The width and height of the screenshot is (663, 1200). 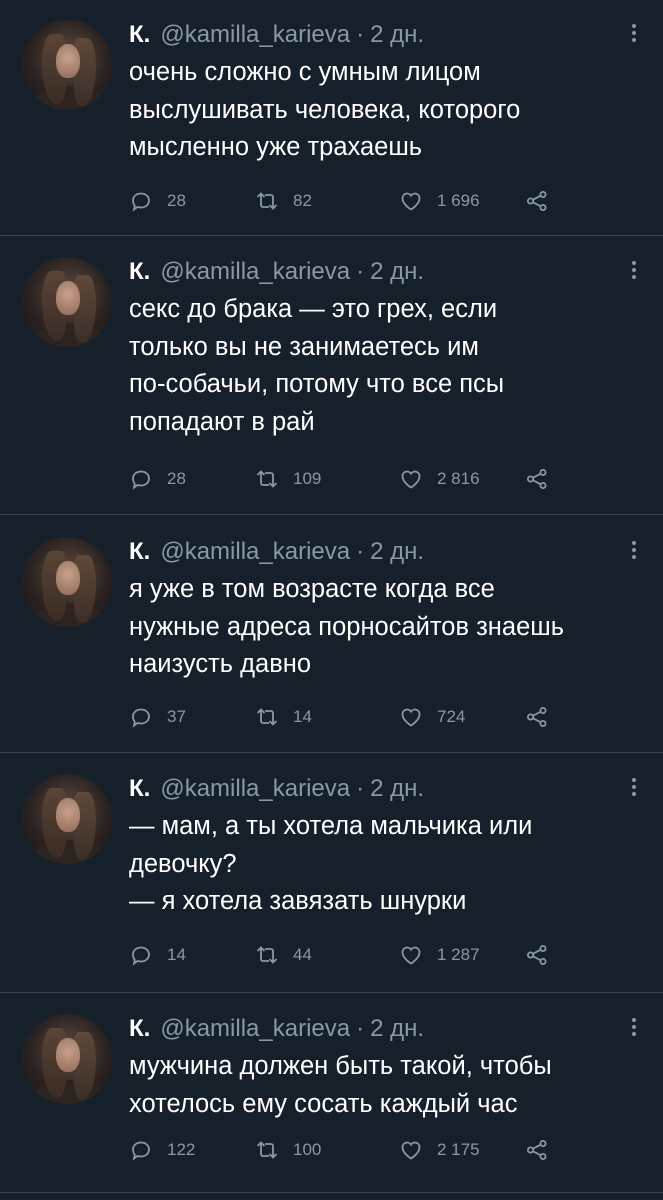 I want to click on tweet-actions: 14 44 1 287, so click(x=344, y=955).